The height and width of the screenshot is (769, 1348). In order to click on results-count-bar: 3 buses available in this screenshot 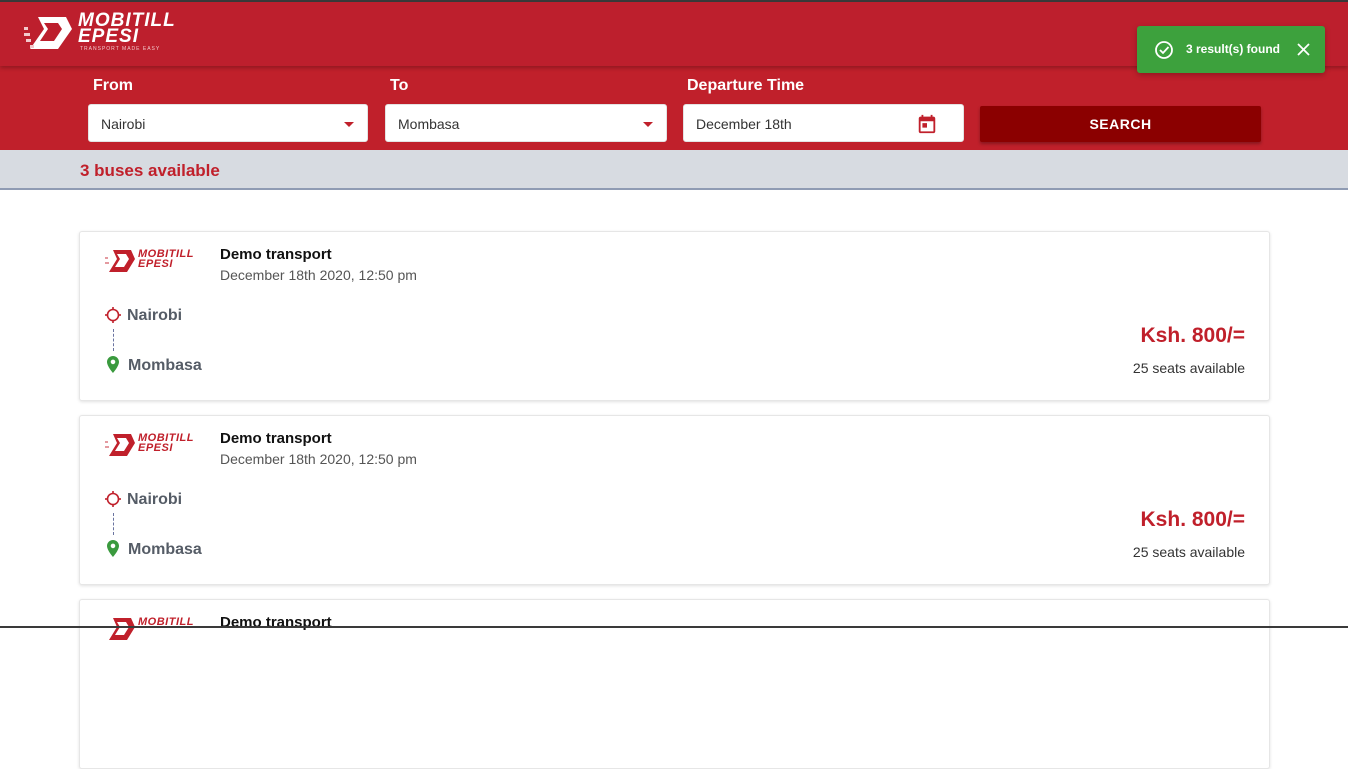, I will do `click(674, 170)`.